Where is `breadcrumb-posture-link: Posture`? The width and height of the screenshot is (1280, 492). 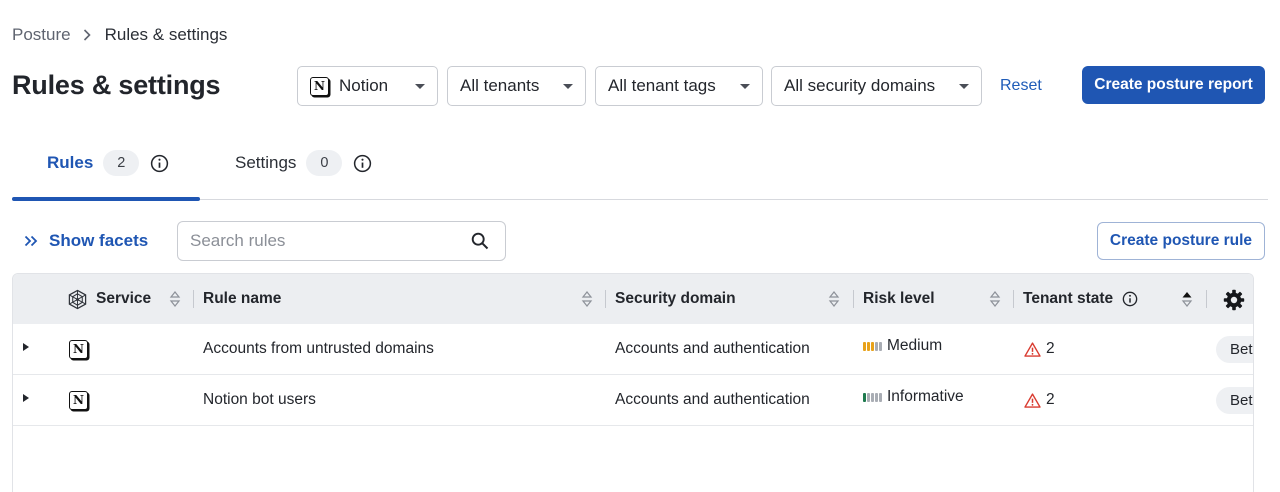 breadcrumb-posture-link: Posture is located at coordinates (41, 35).